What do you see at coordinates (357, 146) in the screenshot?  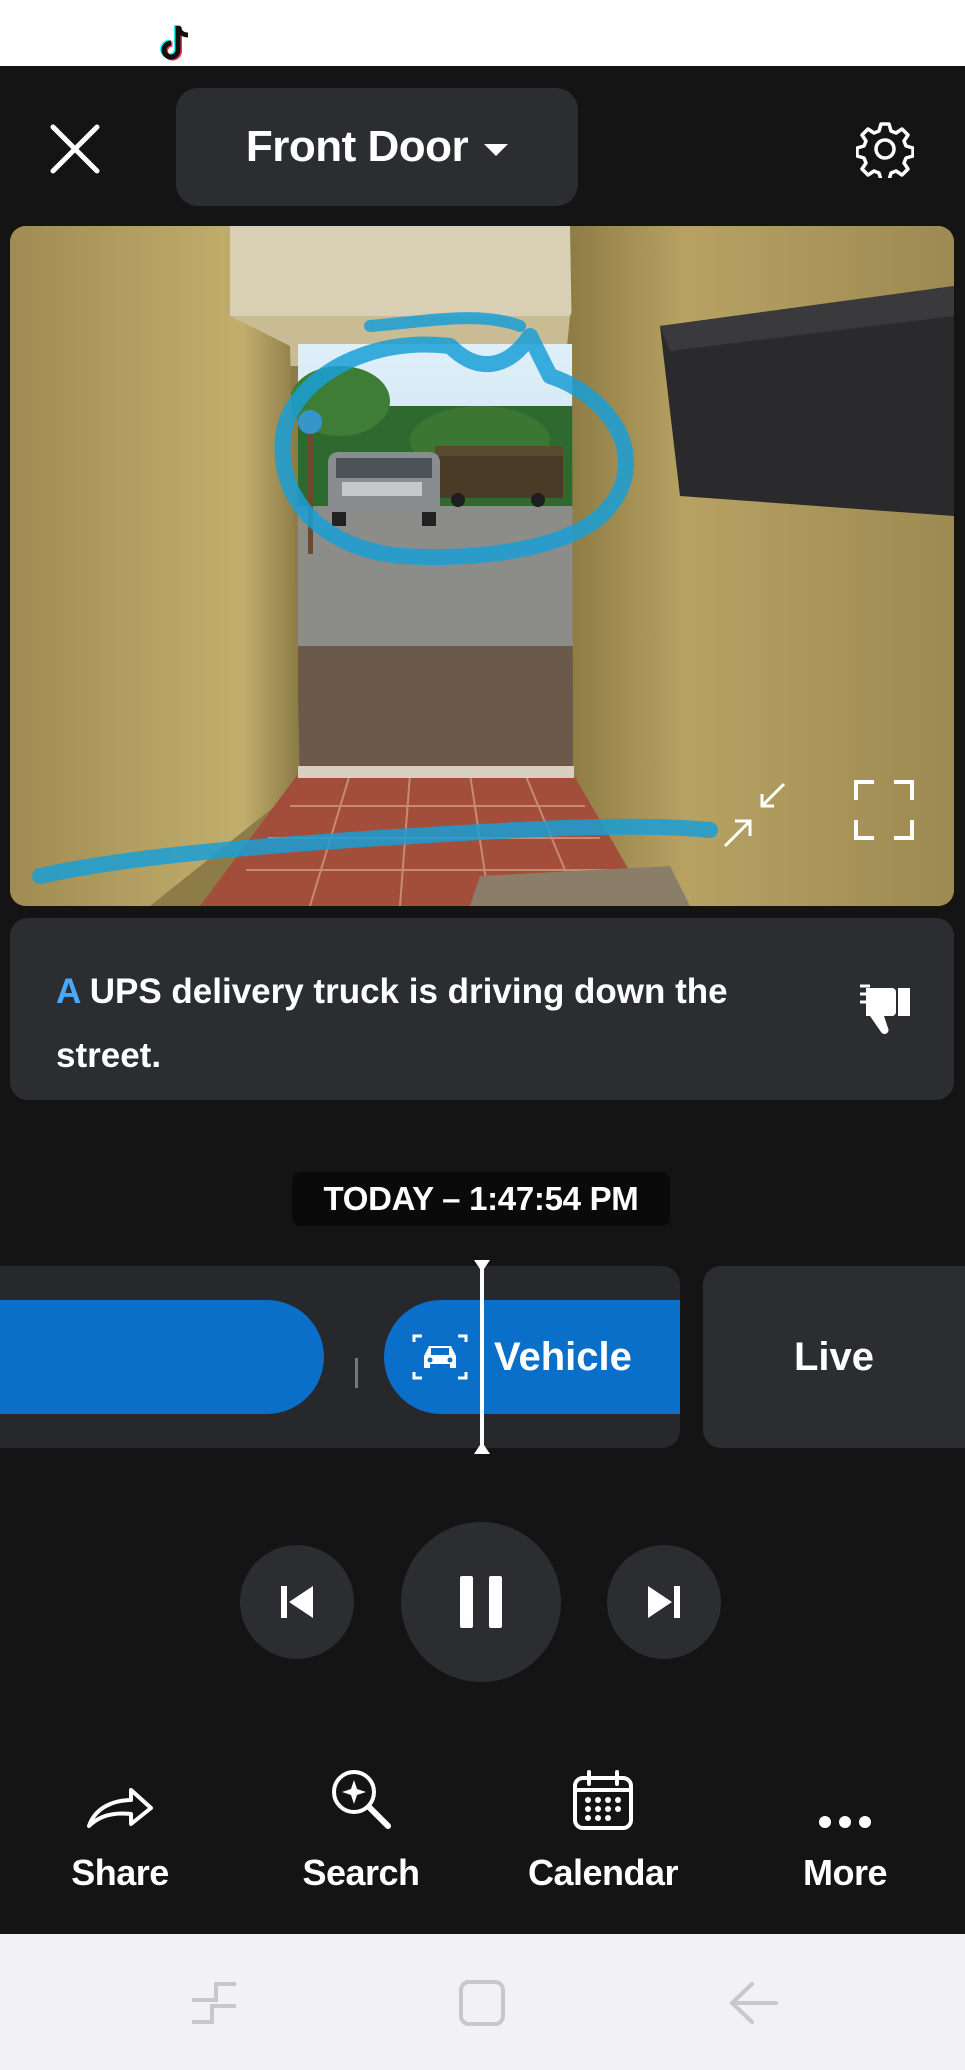 I see `camera-name: Front Door` at bounding box center [357, 146].